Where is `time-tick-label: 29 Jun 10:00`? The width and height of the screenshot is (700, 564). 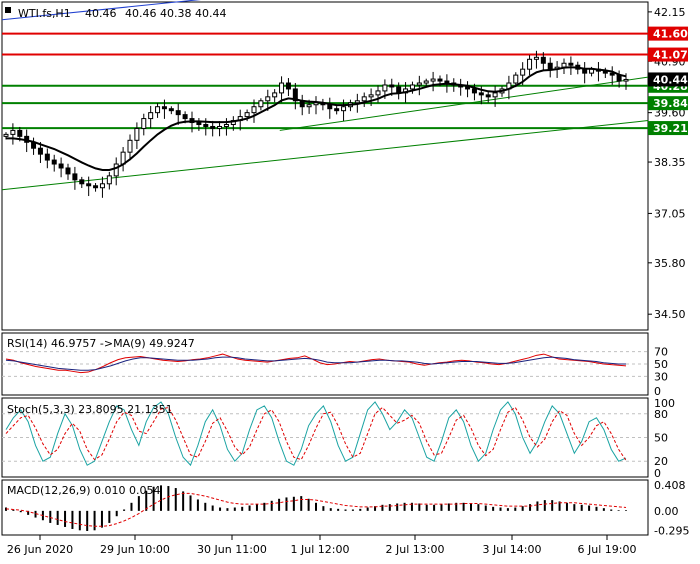
time-tick-label: 29 Jun 10:00 is located at coordinates (135, 549).